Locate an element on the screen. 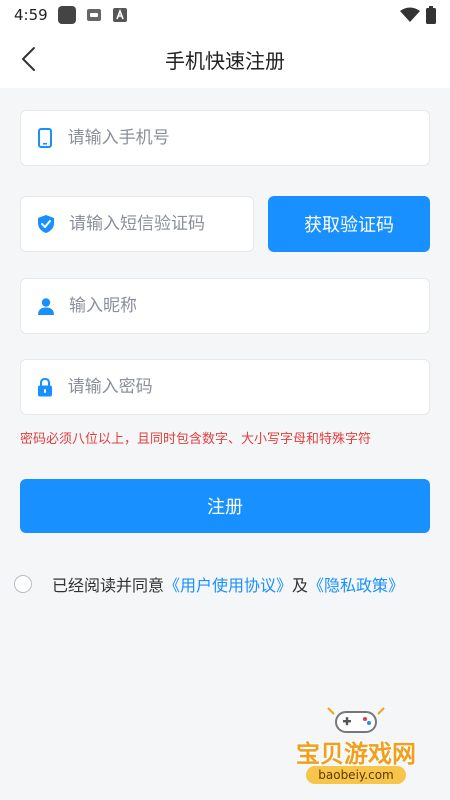 The image size is (450, 800). user-icon is located at coordinates (46, 306).